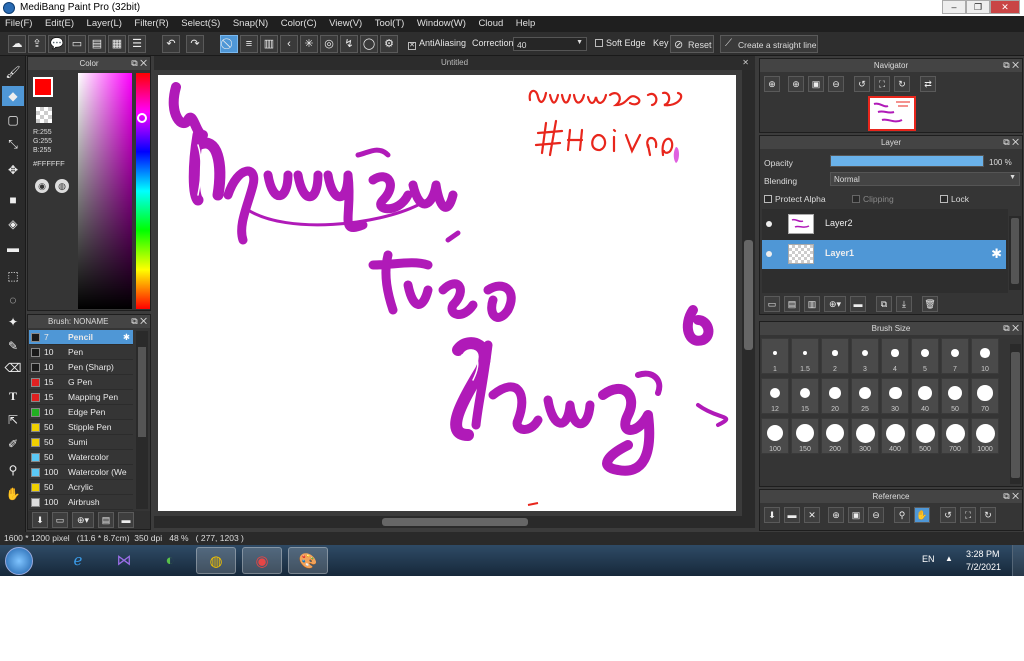 This screenshot has height=661, width=1024. Describe the element at coordinates (895, 396) in the screenshot. I see `brush-size-option: 30` at that location.